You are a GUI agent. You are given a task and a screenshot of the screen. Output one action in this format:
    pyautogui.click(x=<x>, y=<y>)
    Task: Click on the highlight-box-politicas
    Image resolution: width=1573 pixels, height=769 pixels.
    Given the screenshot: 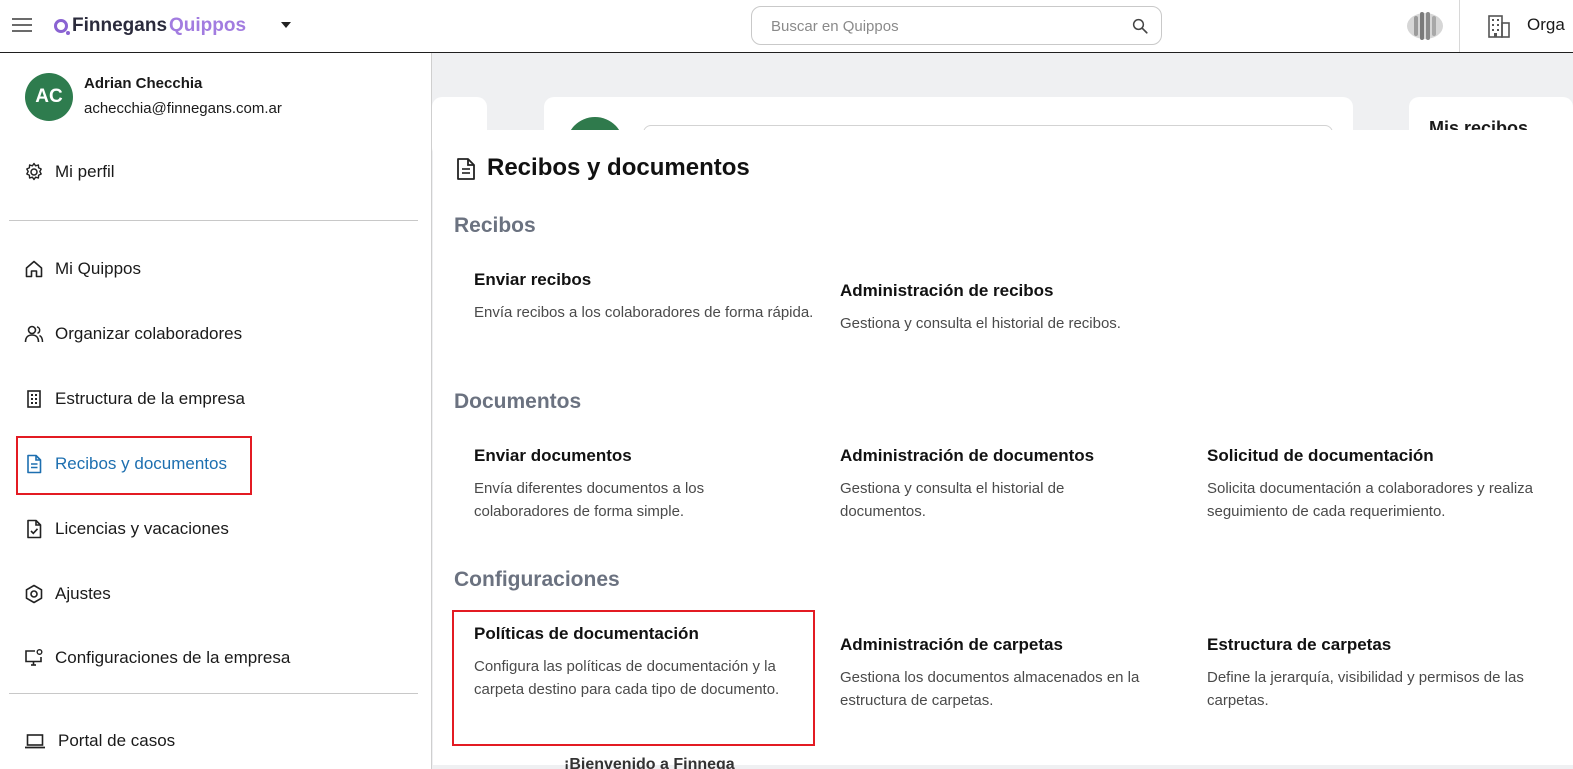 What is the action you would take?
    pyautogui.click(x=633, y=678)
    